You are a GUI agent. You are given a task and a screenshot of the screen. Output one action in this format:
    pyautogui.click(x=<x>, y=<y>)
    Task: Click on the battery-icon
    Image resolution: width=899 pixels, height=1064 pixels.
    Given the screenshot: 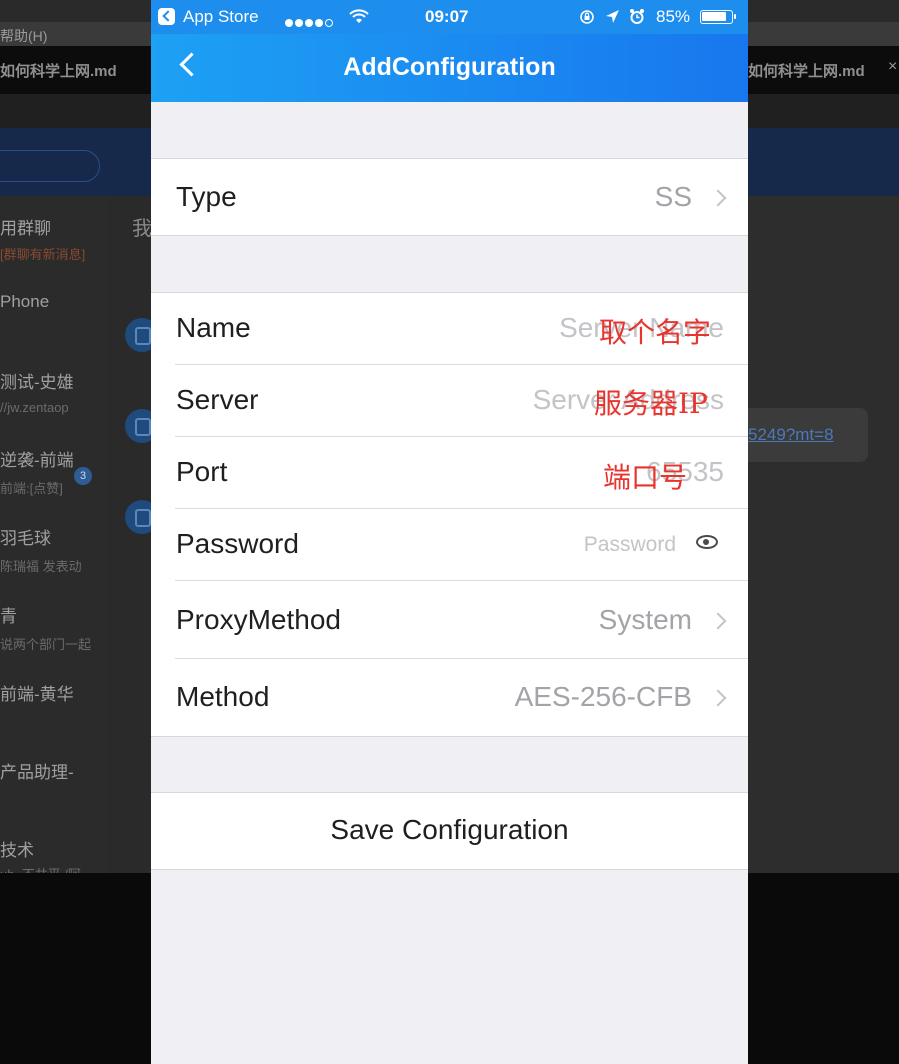 What is the action you would take?
    pyautogui.click(x=718, y=17)
    